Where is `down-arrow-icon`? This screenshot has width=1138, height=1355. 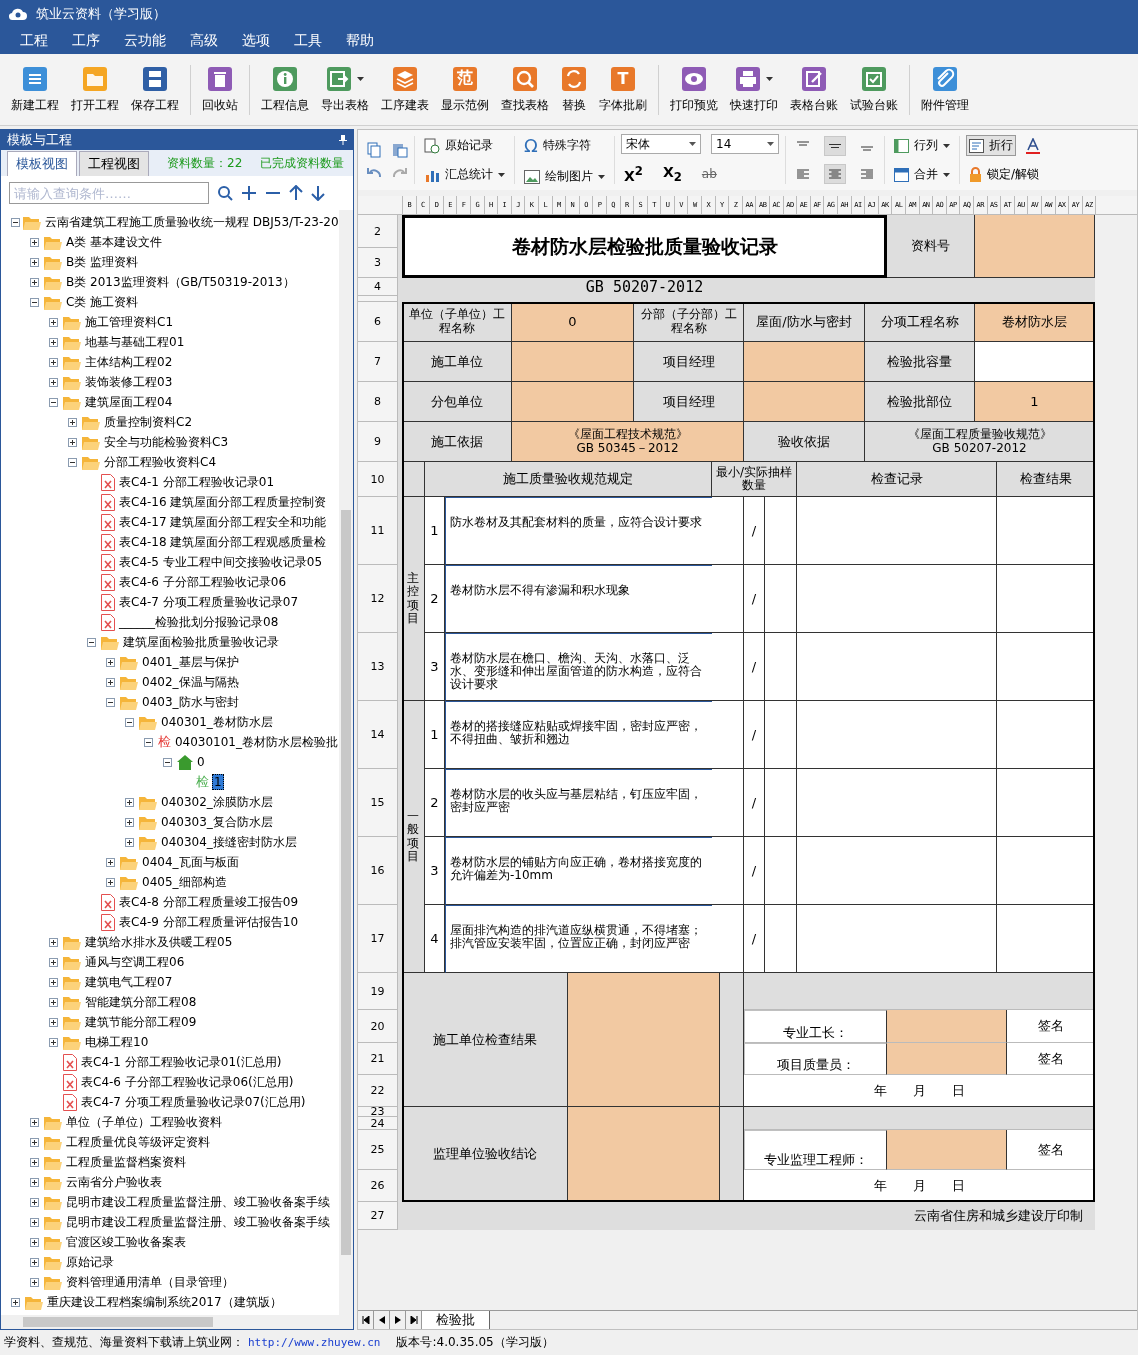 down-arrow-icon is located at coordinates (318, 193).